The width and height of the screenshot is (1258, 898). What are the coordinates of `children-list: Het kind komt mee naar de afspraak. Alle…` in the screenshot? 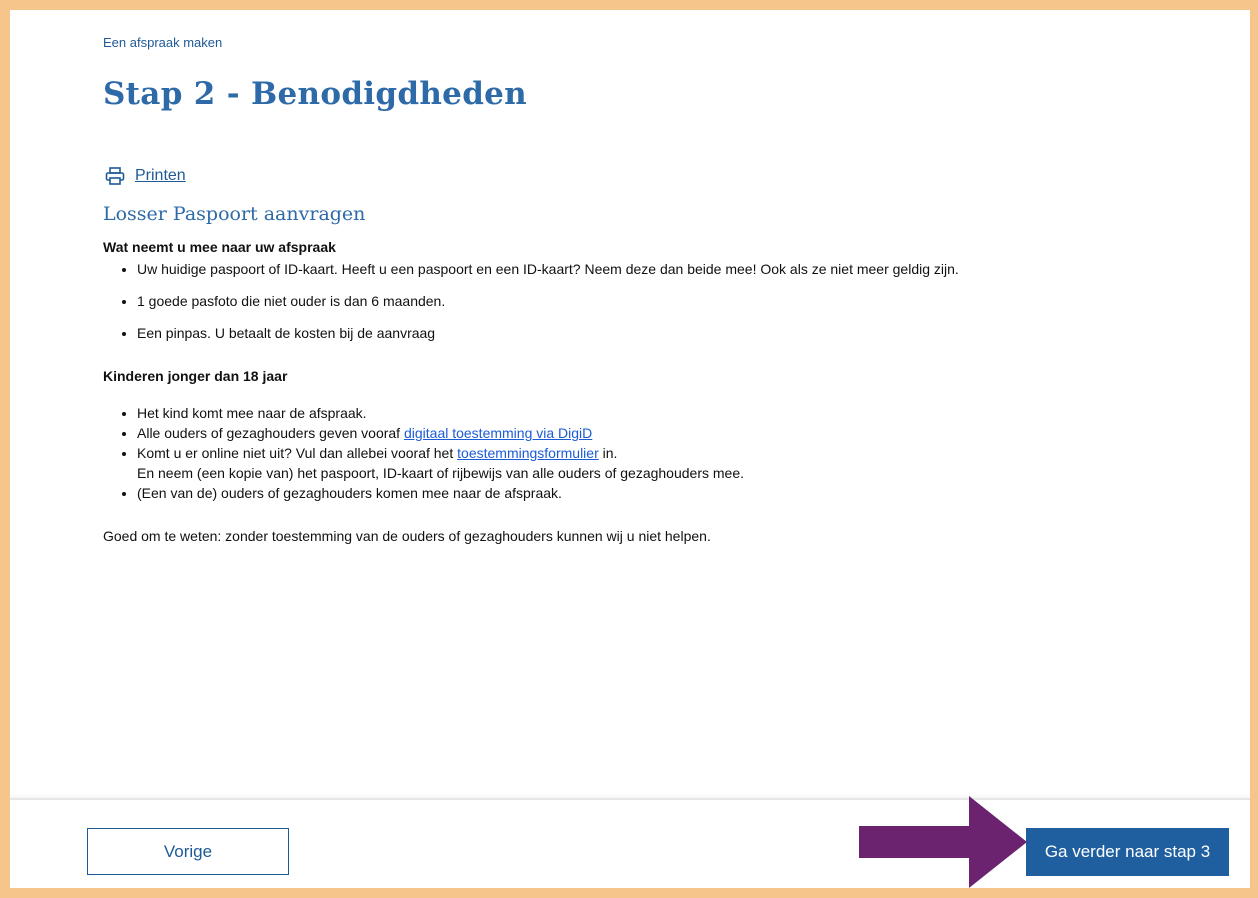 It's located at (423, 453).